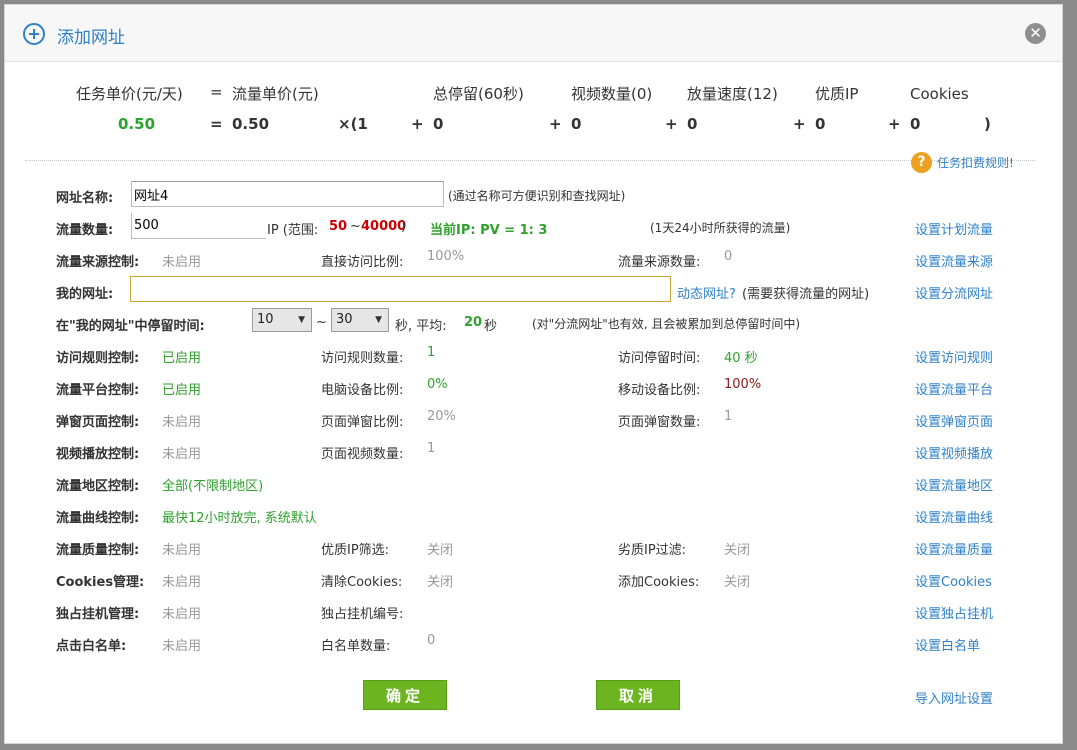  What do you see at coordinates (728, 416) in the screenshot?
I see `popup-count-value: 1` at bounding box center [728, 416].